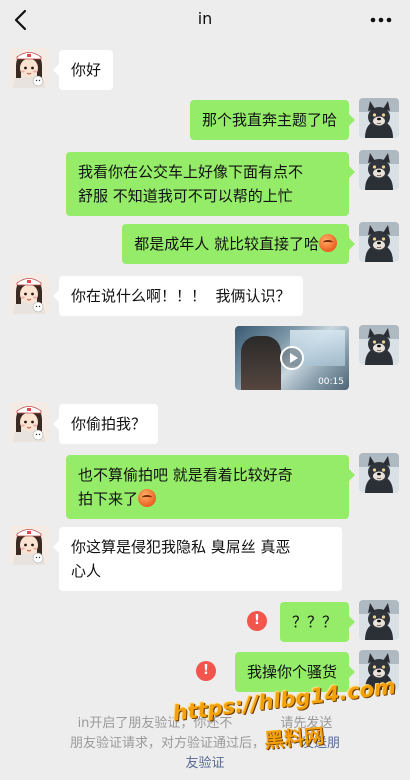 The image size is (410, 780). What do you see at coordinates (331, 382) in the screenshot?
I see `video-duration: 00:15` at bounding box center [331, 382].